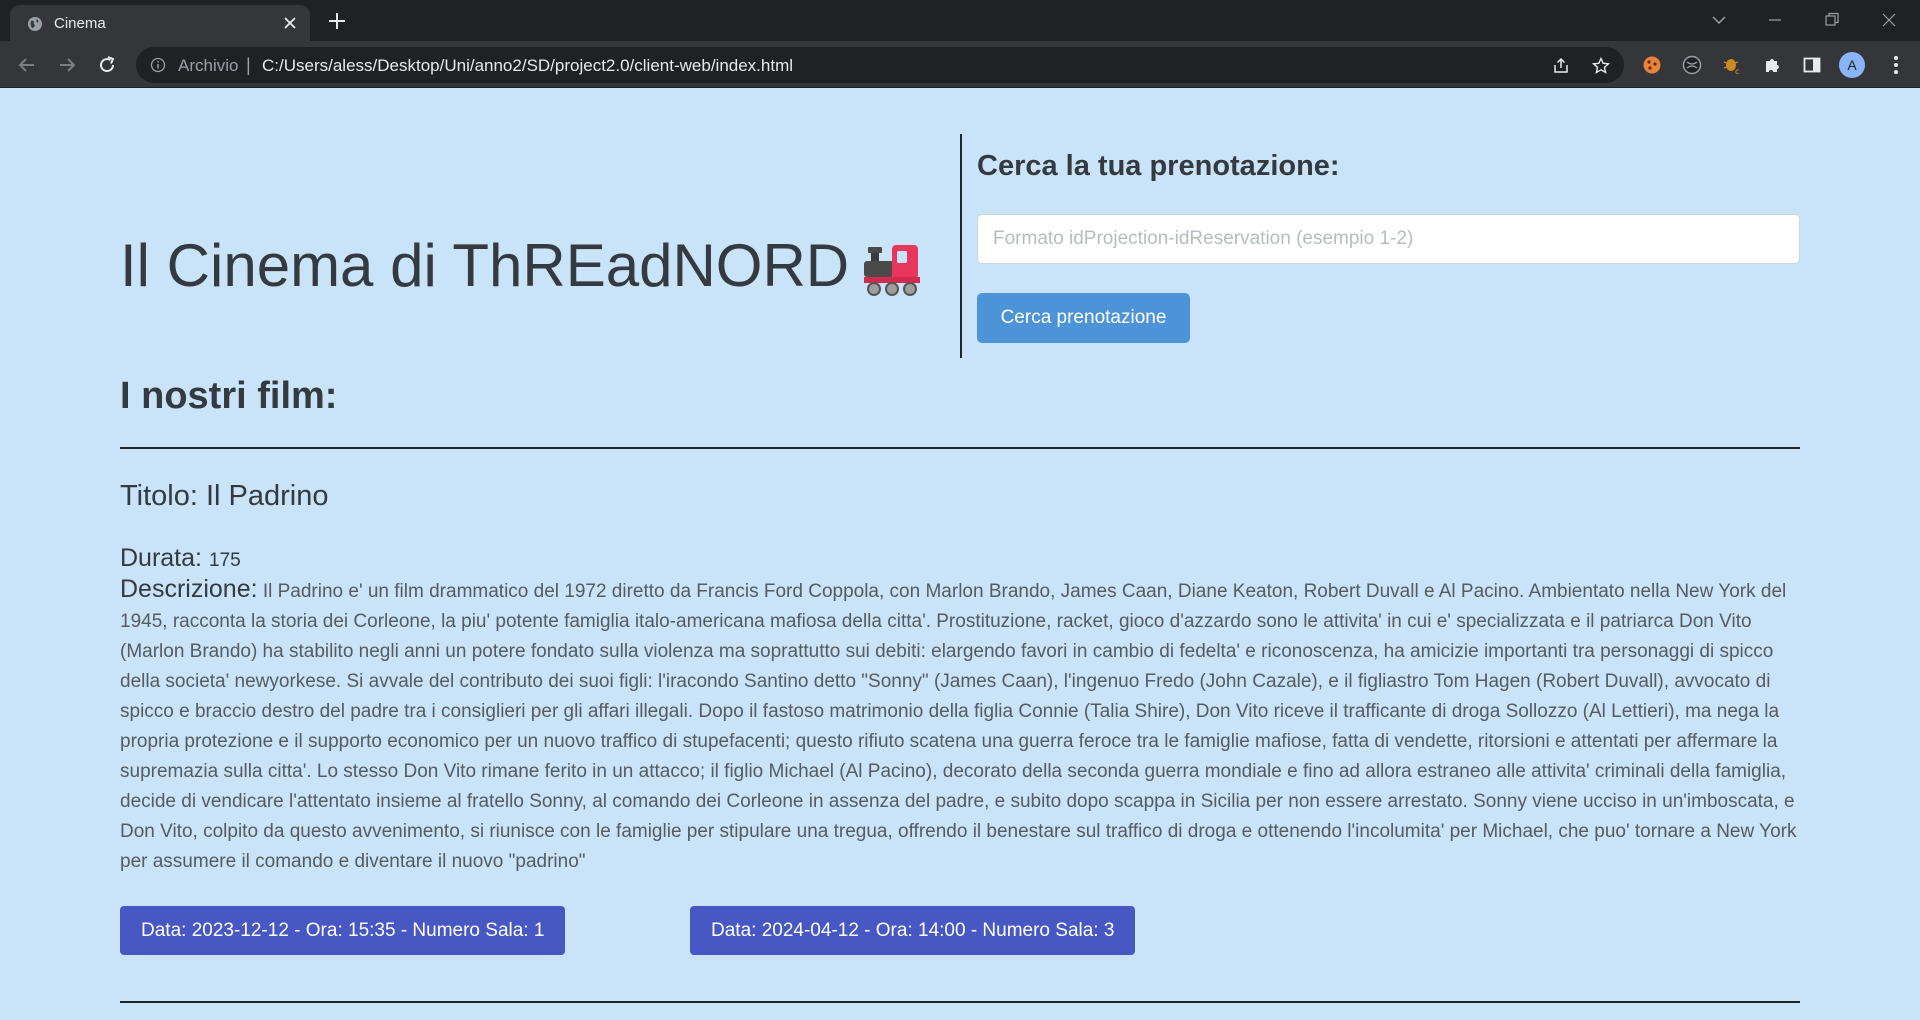 The height and width of the screenshot is (1020, 1920). What do you see at coordinates (224, 496) in the screenshot?
I see `film-title: Titolo: Il Padrino` at bounding box center [224, 496].